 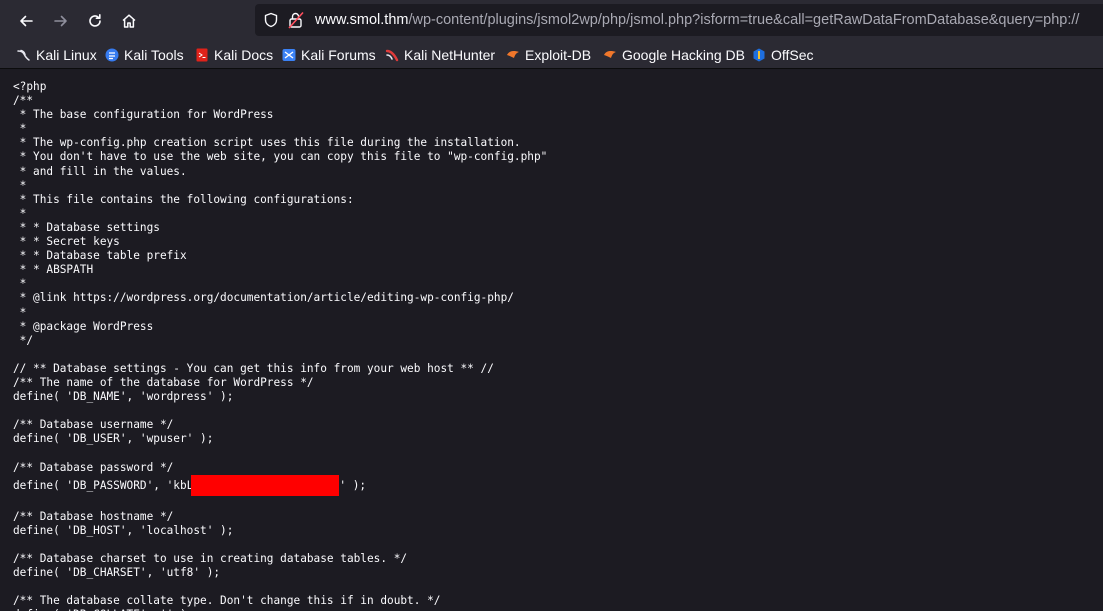 I want to click on home-icon, so click(x=129, y=21).